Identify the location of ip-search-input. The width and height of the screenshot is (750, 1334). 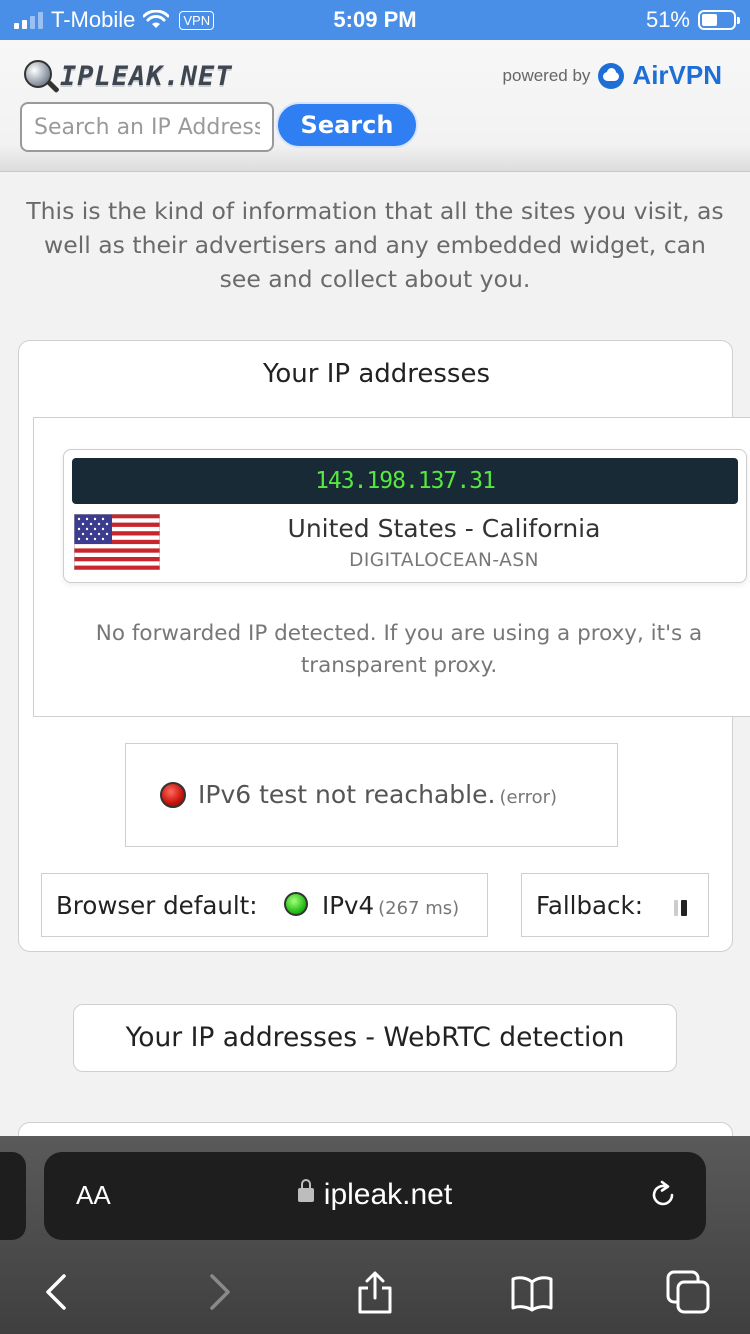
(147, 127).